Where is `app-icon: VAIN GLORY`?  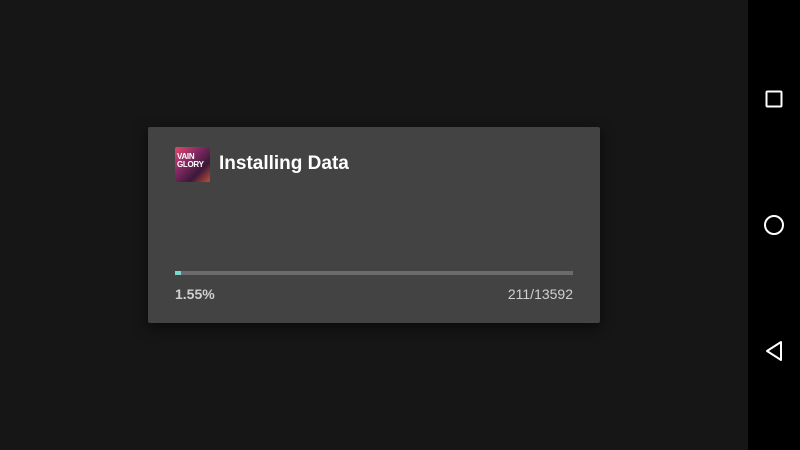
app-icon: VAIN GLORY is located at coordinates (192, 164).